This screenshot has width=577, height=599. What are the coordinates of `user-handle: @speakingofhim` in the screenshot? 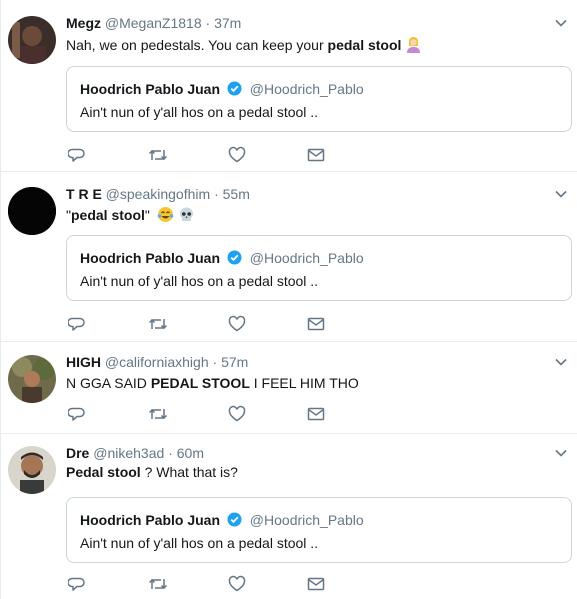 It's located at (158, 194).